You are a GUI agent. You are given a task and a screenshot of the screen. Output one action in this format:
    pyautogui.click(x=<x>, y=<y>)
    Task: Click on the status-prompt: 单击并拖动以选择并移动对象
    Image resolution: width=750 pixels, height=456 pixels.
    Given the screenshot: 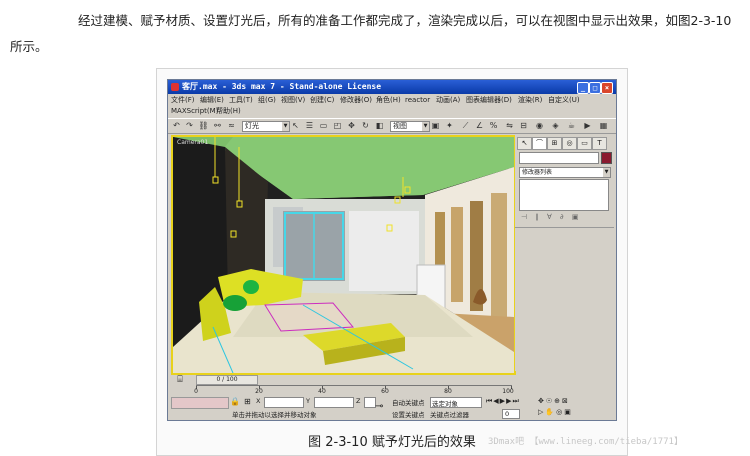 What is the action you would take?
    pyautogui.click(x=274, y=415)
    